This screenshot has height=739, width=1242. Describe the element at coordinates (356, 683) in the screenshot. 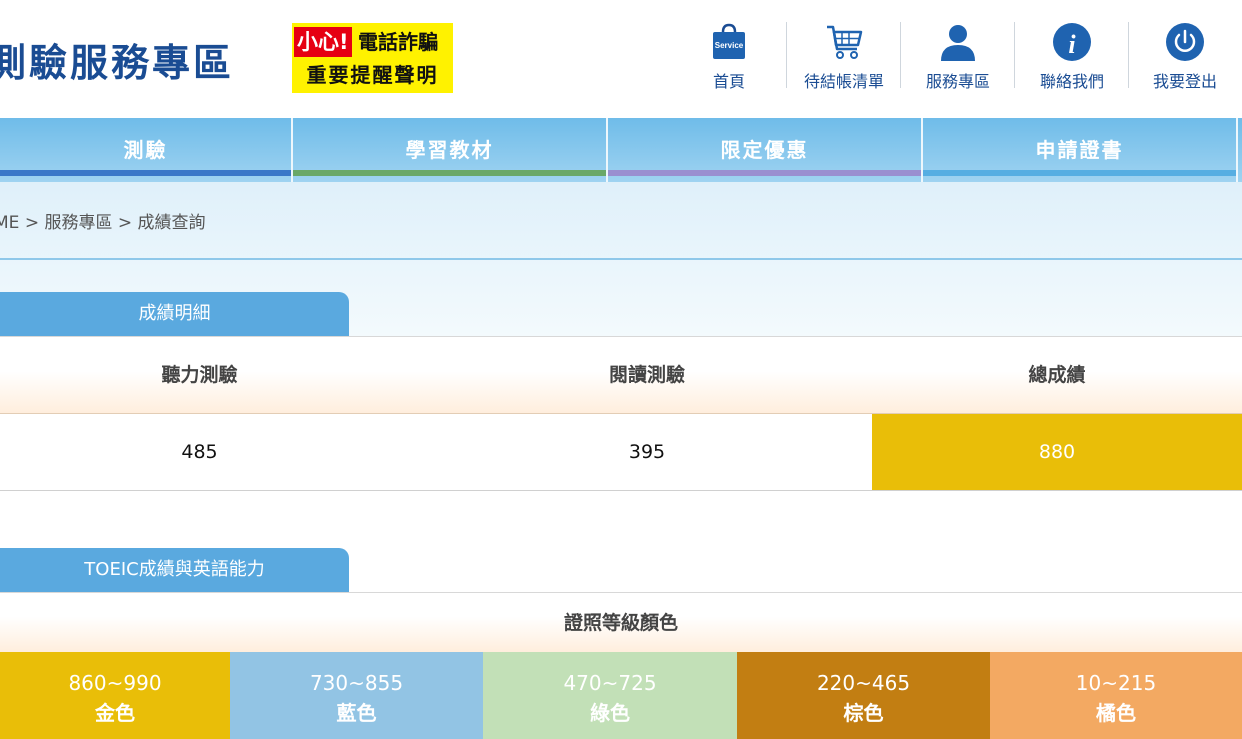

I see `grade-range: 730~855` at that location.